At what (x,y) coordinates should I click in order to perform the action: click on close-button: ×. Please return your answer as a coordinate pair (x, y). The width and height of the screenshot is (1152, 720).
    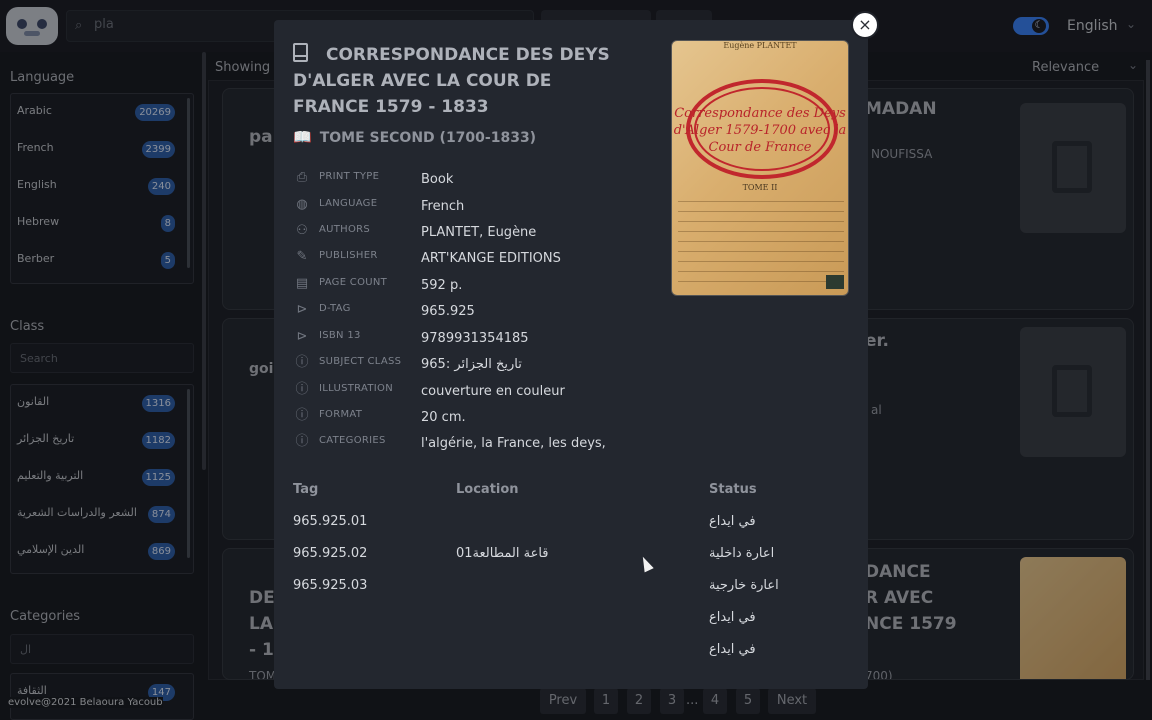
    Looking at the image, I should click on (865, 25).